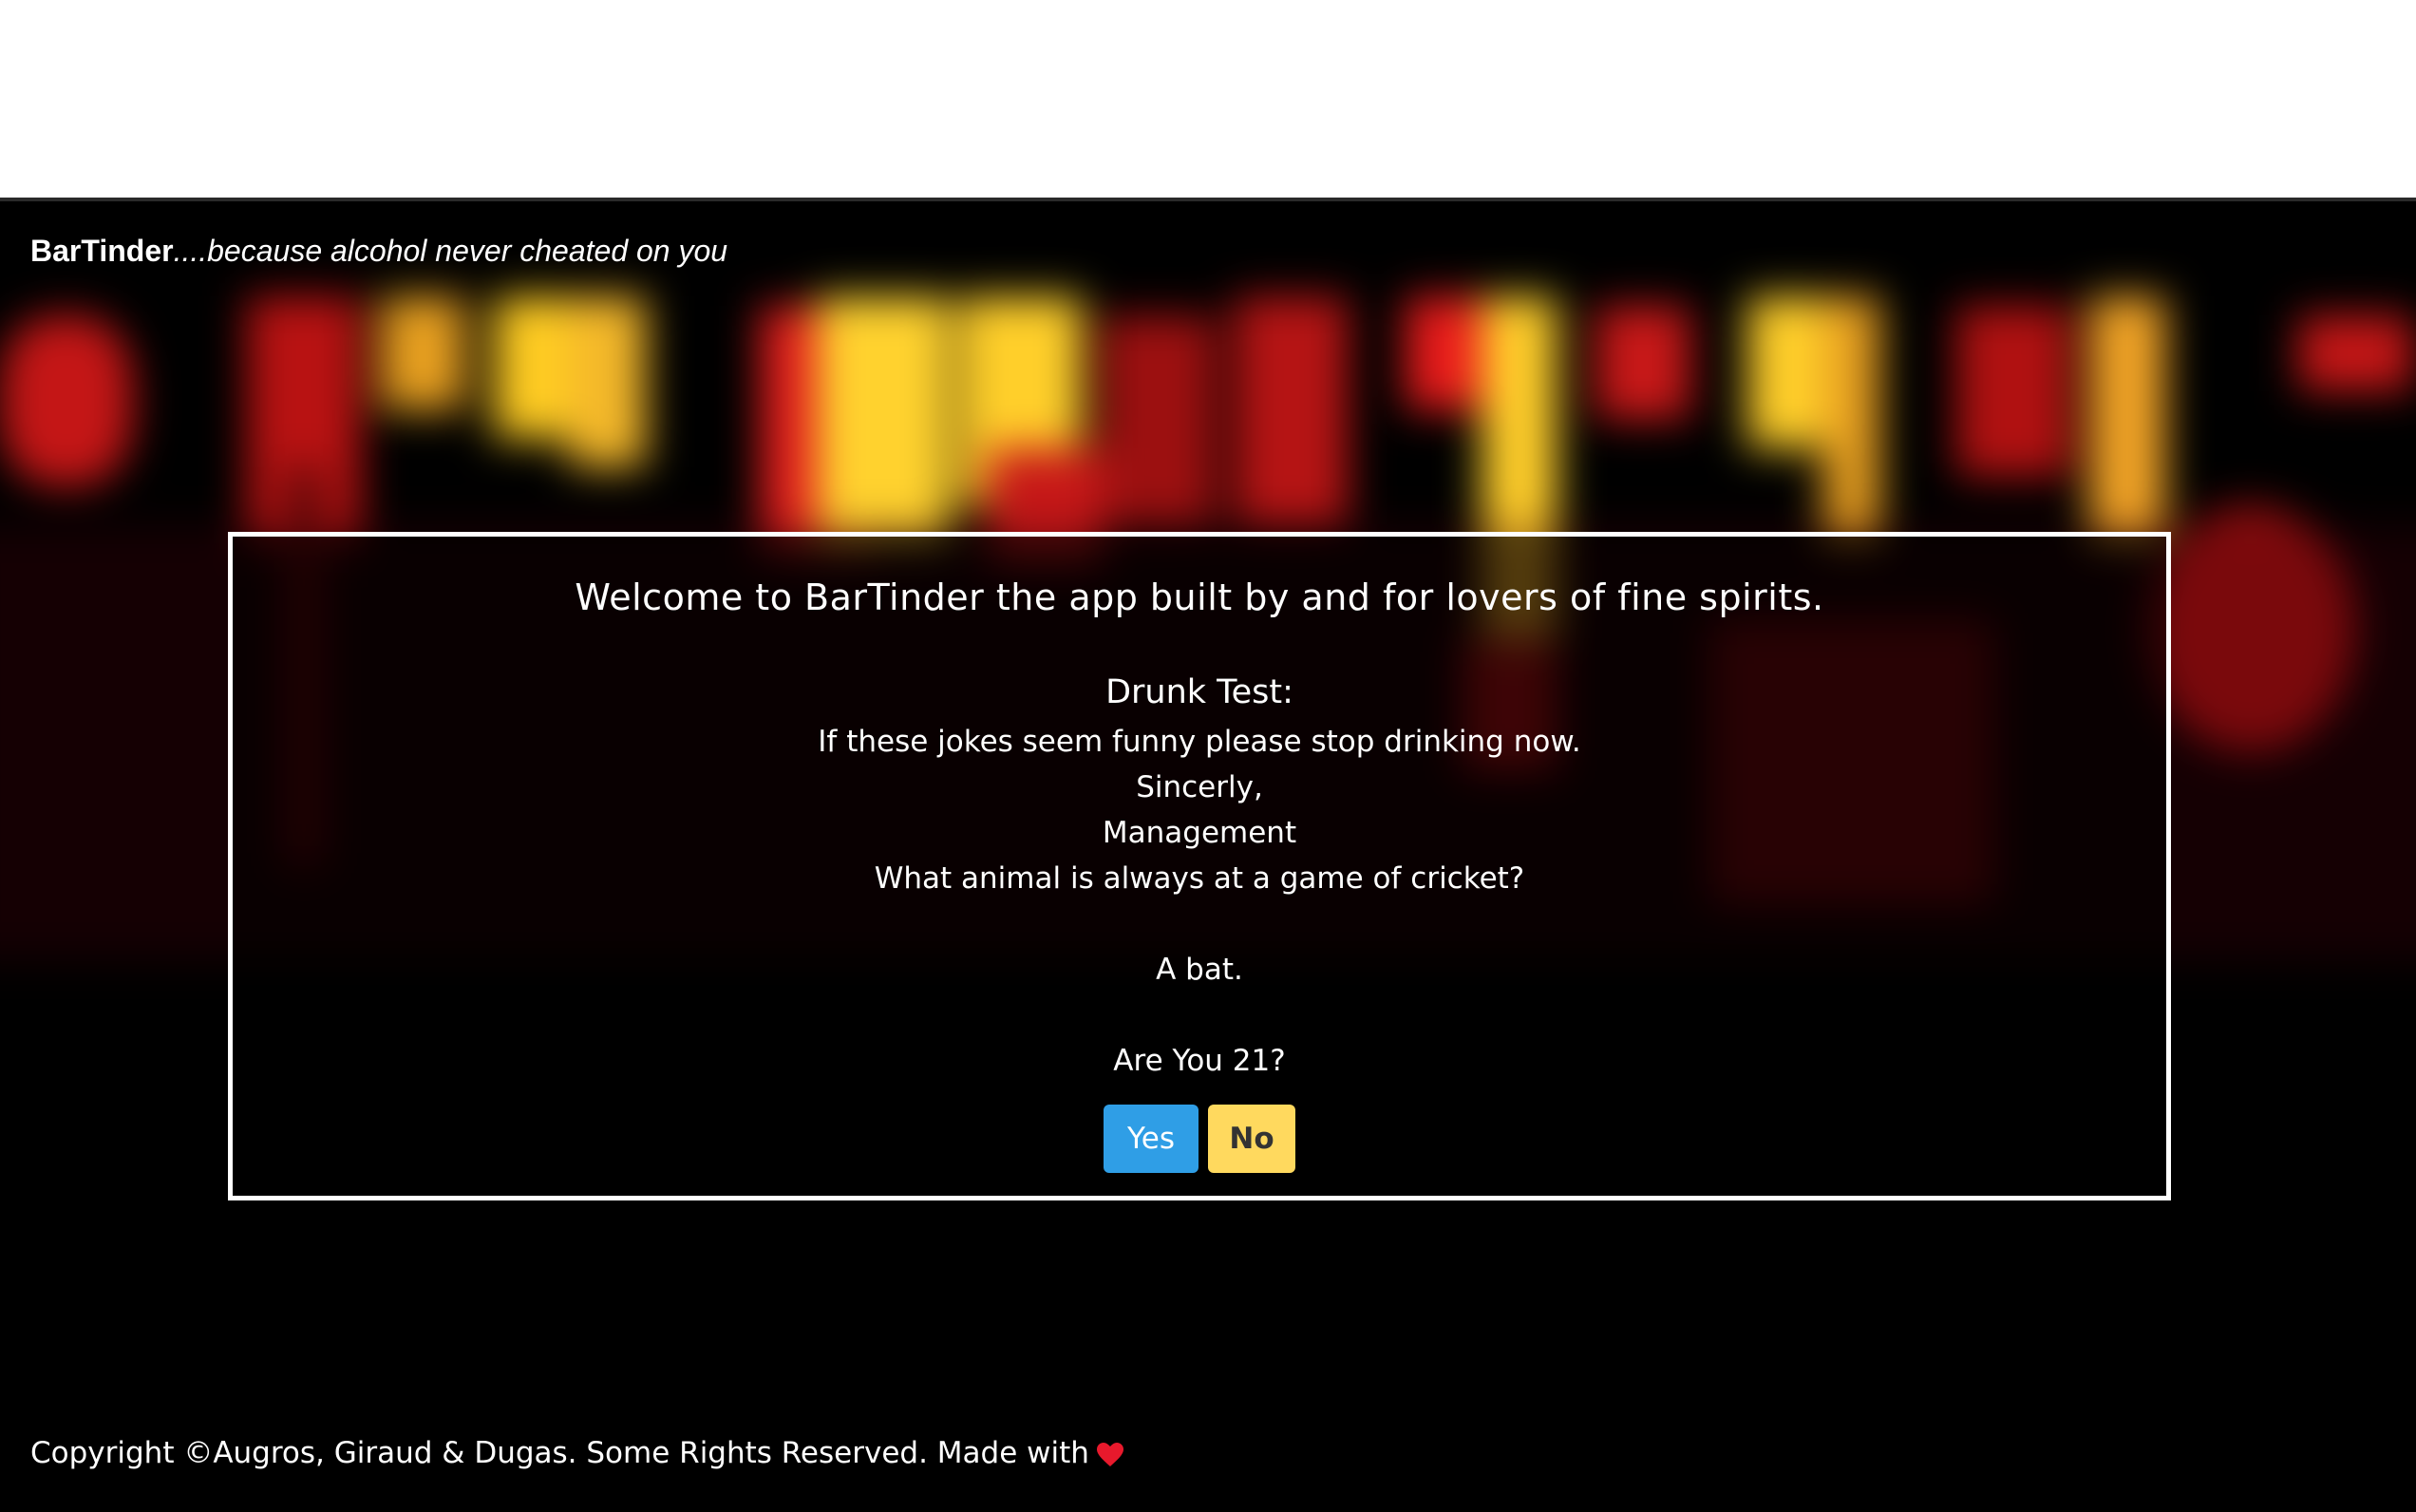  Describe the element at coordinates (1200, 1061) in the screenshot. I see `age-question: Are You 21?` at that location.